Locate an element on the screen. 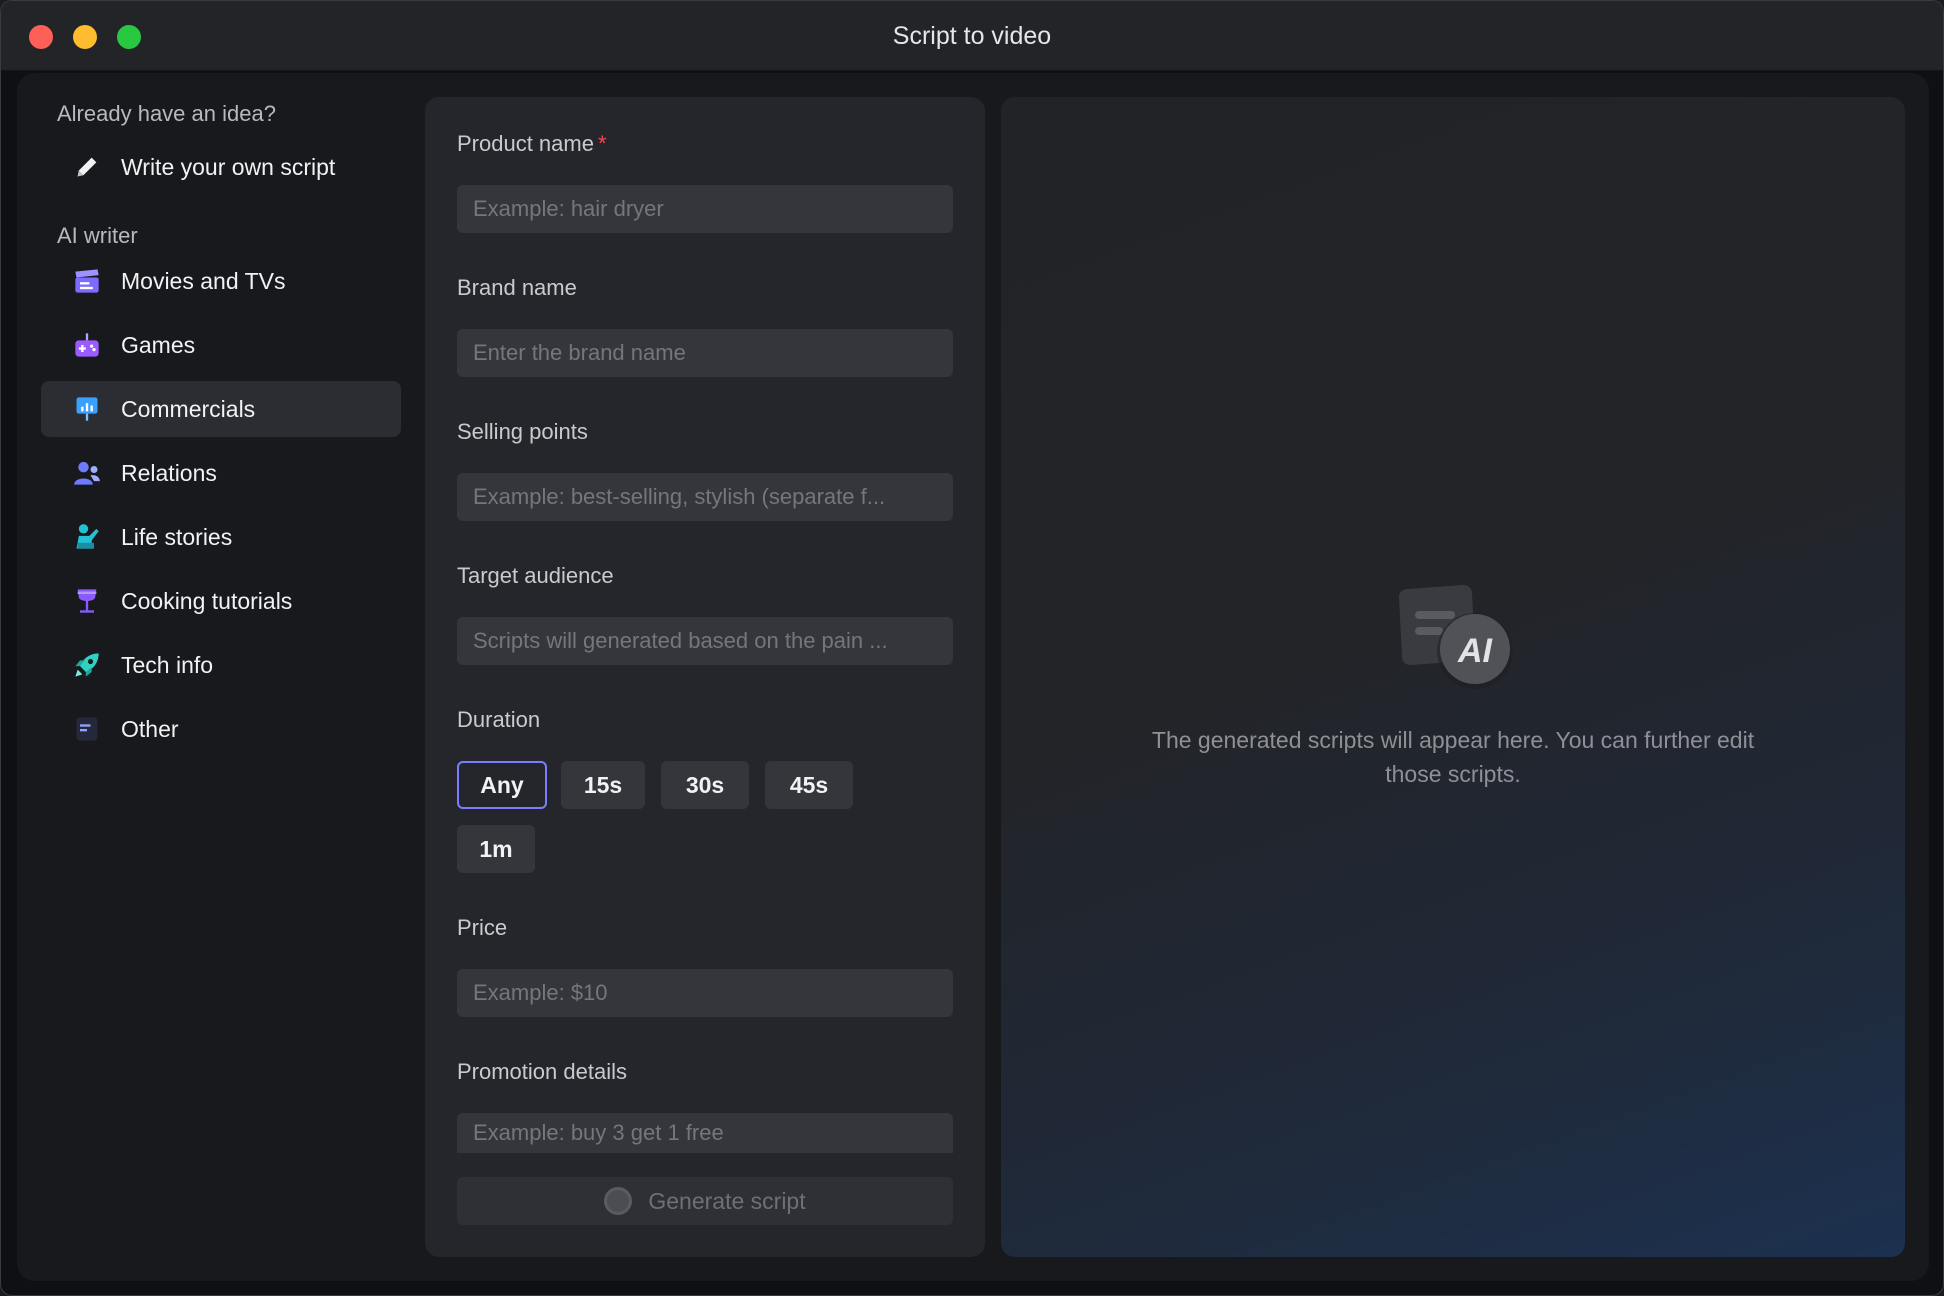 This screenshot has height=1296, width=1944. sidebar-item-games: Games is located at coordinates (221, 345).